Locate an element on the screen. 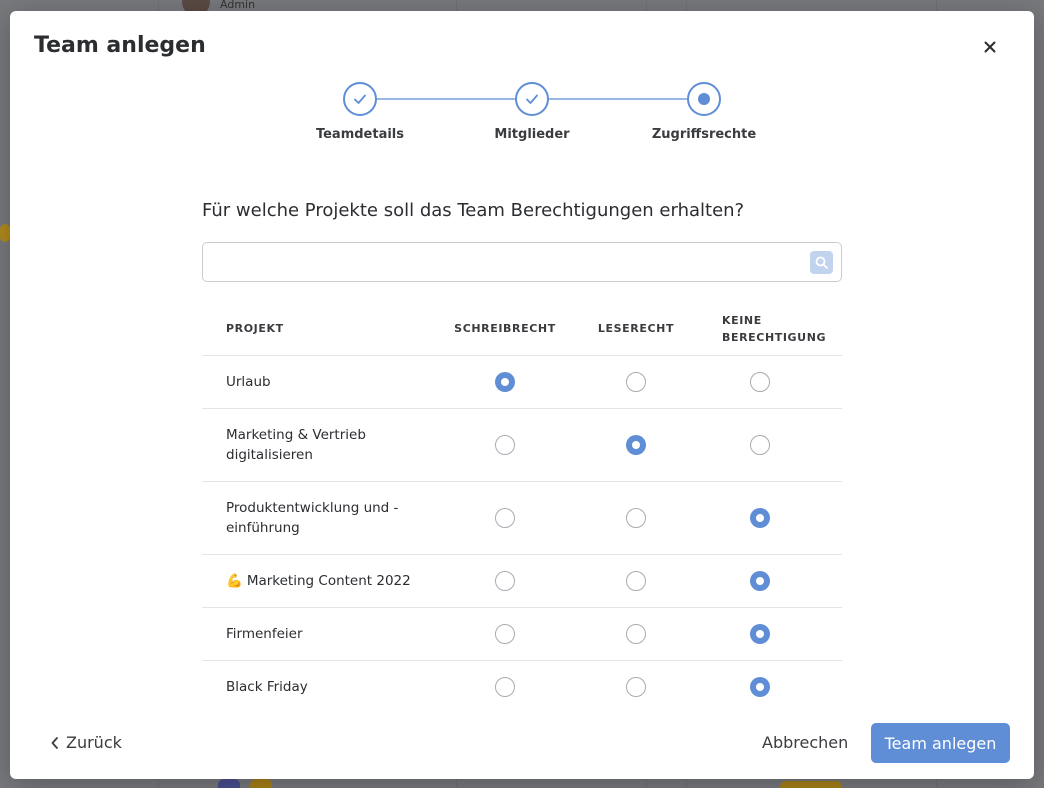 This screenshot has height=788, width=1044. search-input is located at coordinates (503, 262).